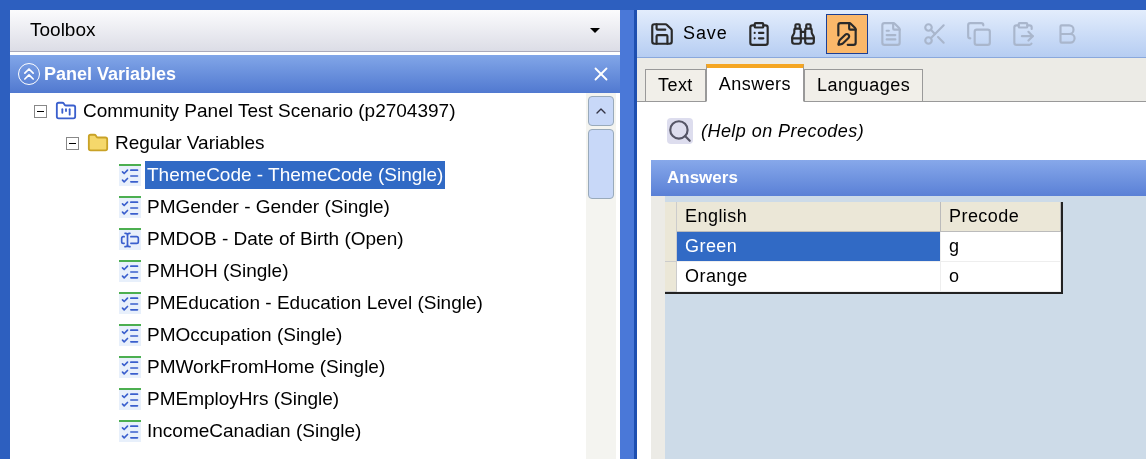  What do you see at coordinates (702, 178) in the screenshot?
I see `answers-title: Answers` at bounding box center [702, 178].